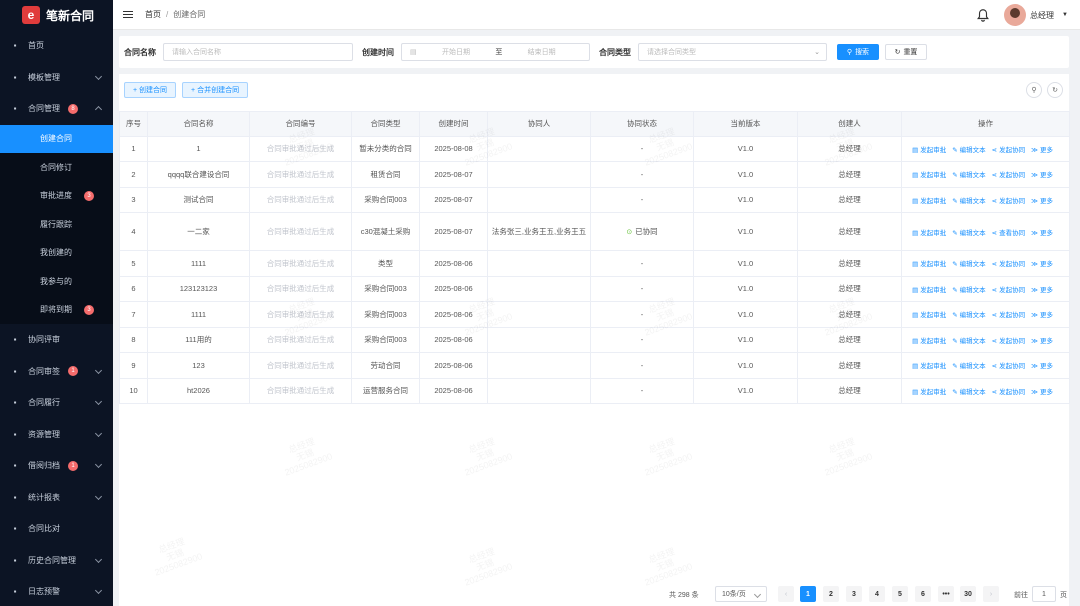 Image resolution: width=1080 pixels, height=606 pixels. I want to click on reset-button: ↻ 重置, so click(906, 52).